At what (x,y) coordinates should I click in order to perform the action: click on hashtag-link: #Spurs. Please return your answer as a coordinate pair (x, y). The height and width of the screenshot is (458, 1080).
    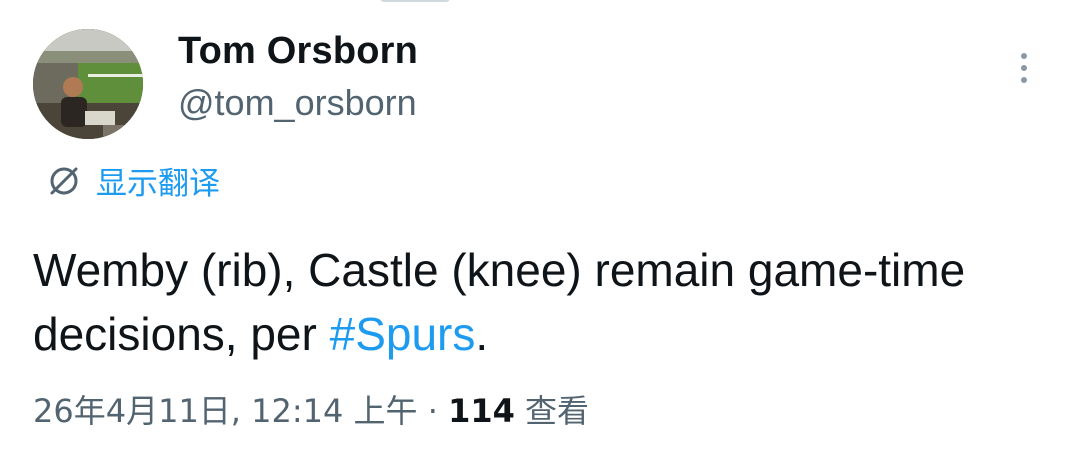
    Looking at the image, I should click on (403, 334).